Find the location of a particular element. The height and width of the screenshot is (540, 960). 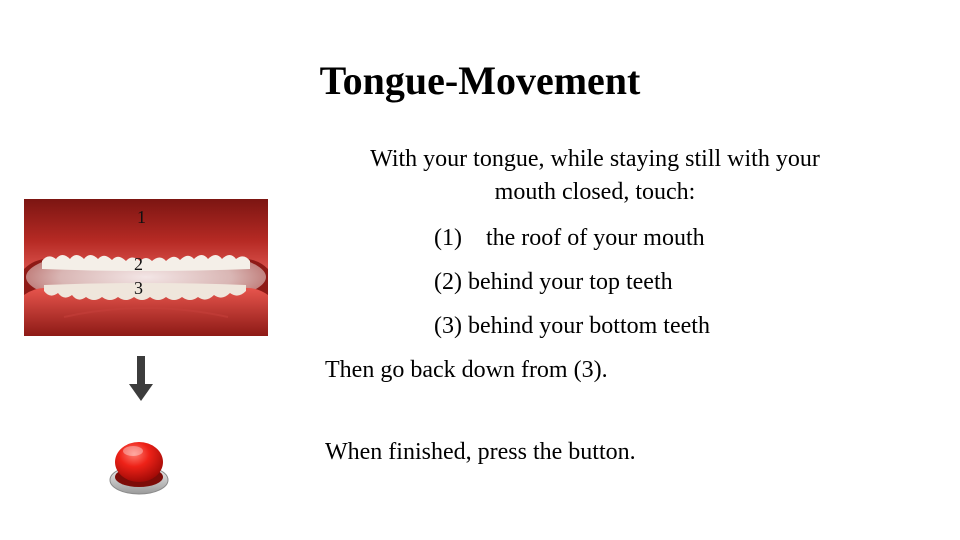

mouth-illustration is located at coordinates (146, 267).